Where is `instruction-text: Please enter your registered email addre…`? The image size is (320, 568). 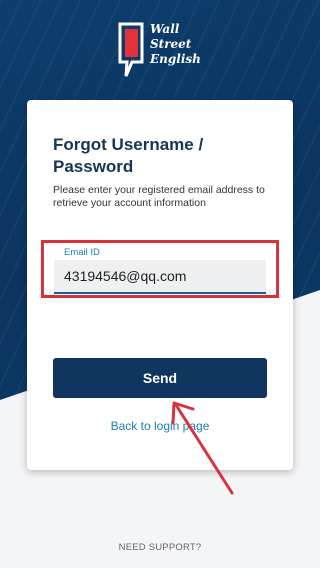 instruction-text: Please enter your registered email addre… is located at coordinates (159, 196).